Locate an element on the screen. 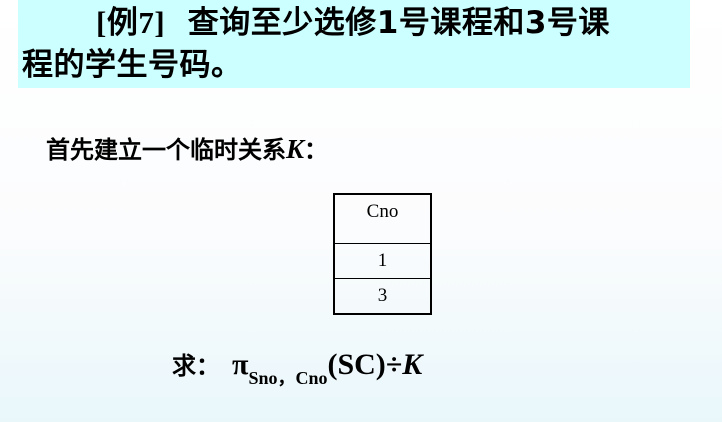  intro-colon: ： is located at coordinates (316, 150).